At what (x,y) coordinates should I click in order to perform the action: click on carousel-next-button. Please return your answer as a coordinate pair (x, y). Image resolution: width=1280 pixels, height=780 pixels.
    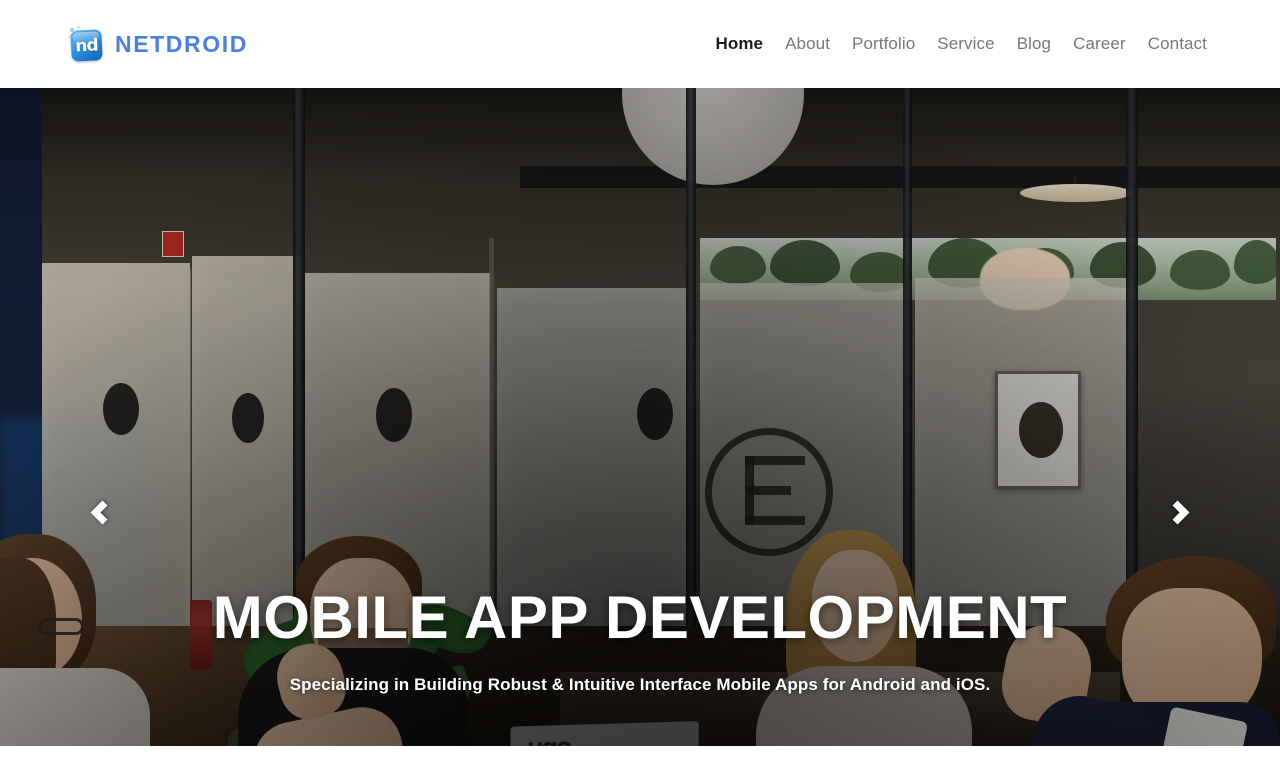
    Looking at the image, I should click on (1180, 512).